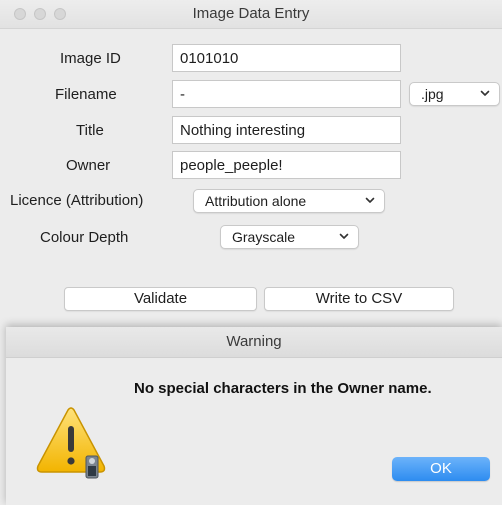  I want to click on filename-label: Filename, so click(86, 94).